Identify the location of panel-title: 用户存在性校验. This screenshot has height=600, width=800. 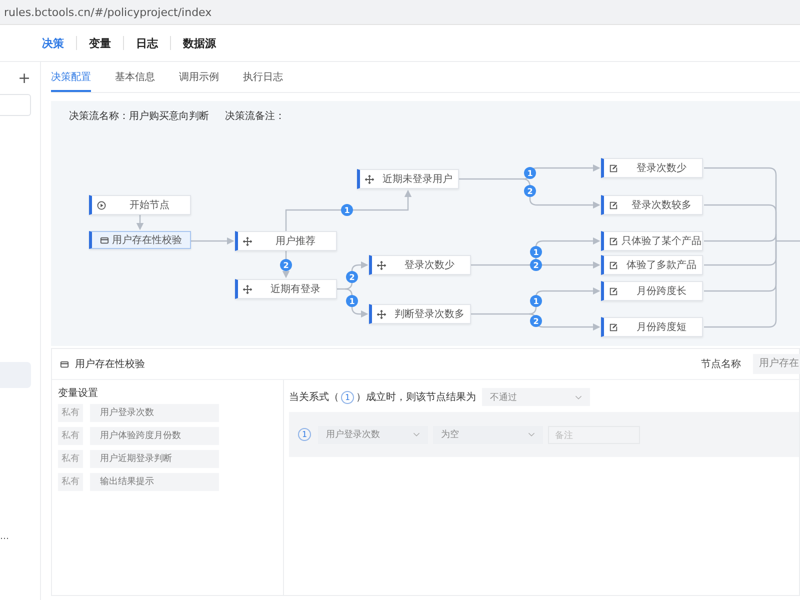
(110, 364).